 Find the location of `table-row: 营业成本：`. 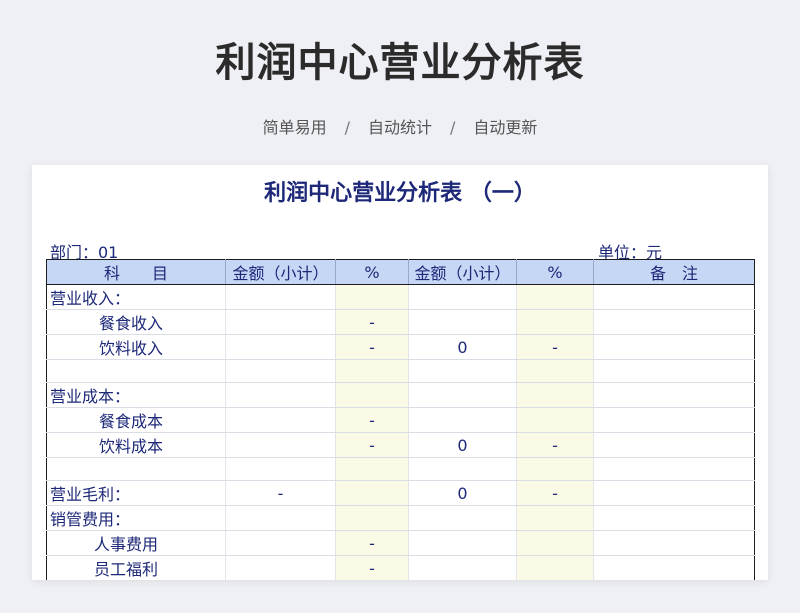

table-row: 营业成本： is located at coordinates (400, 395).